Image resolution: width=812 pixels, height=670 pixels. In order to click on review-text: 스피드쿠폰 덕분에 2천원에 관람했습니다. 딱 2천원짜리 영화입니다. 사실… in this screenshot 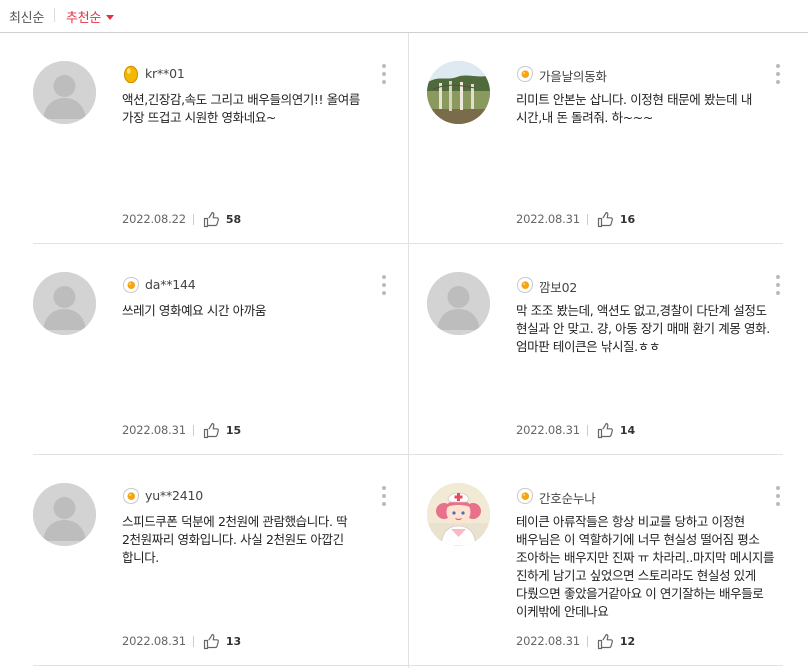, I will do `click(235, 539)`.